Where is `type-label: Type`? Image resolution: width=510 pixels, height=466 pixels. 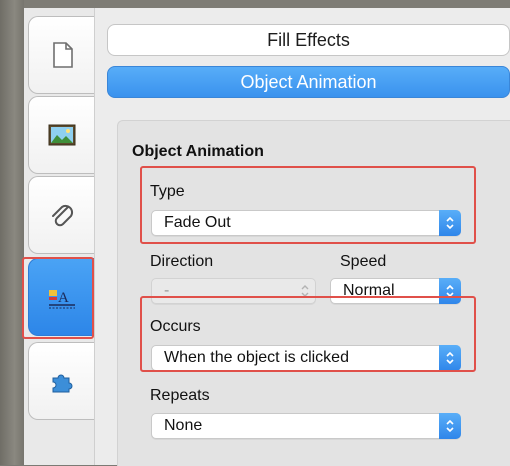 type-label: Type is located at coordinates (167, 191).